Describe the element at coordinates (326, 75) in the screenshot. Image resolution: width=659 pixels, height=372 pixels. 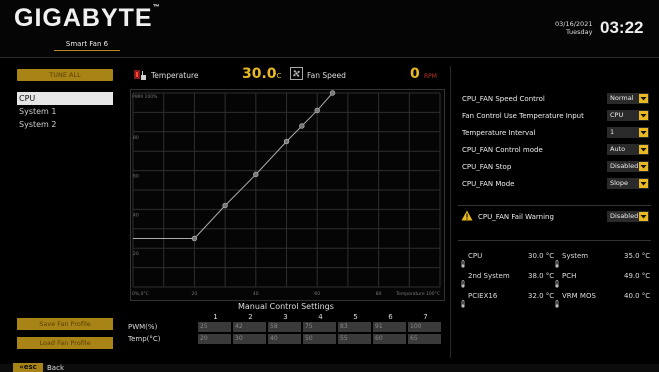
I see `fan-speed-label: Fan Speed` at that location.